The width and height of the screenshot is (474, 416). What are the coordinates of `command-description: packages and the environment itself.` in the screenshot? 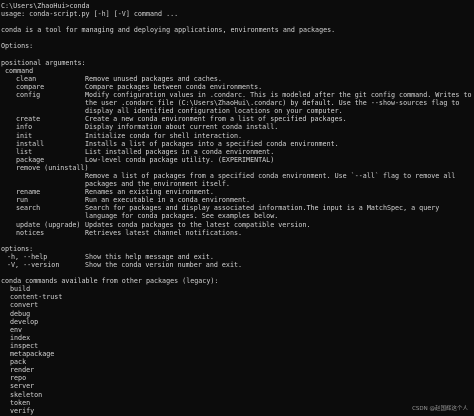 It's located at (157, 184).